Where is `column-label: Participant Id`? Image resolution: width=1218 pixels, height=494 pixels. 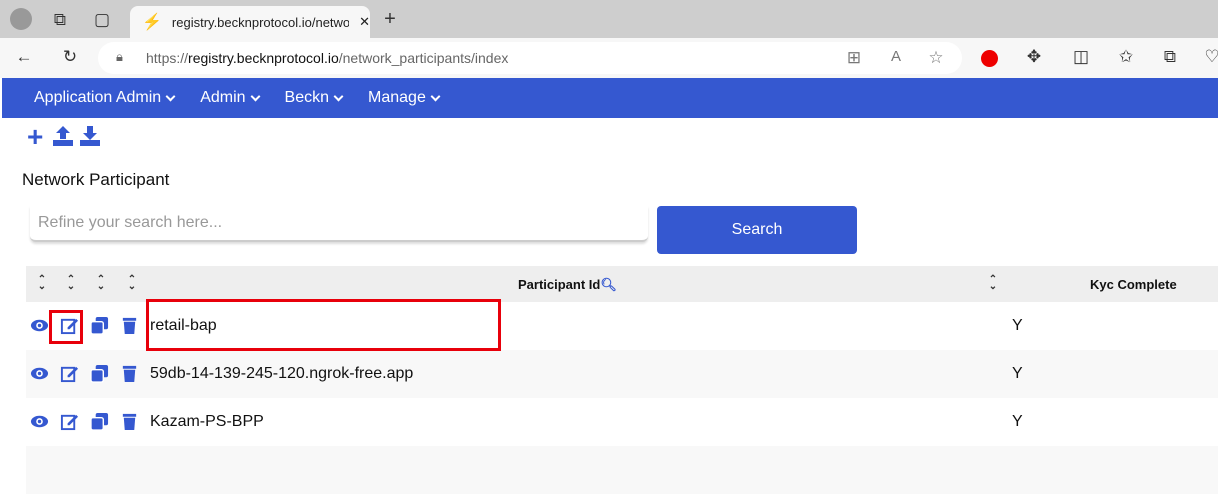 column-label: Participant Id is located at coordinates (559, 284).